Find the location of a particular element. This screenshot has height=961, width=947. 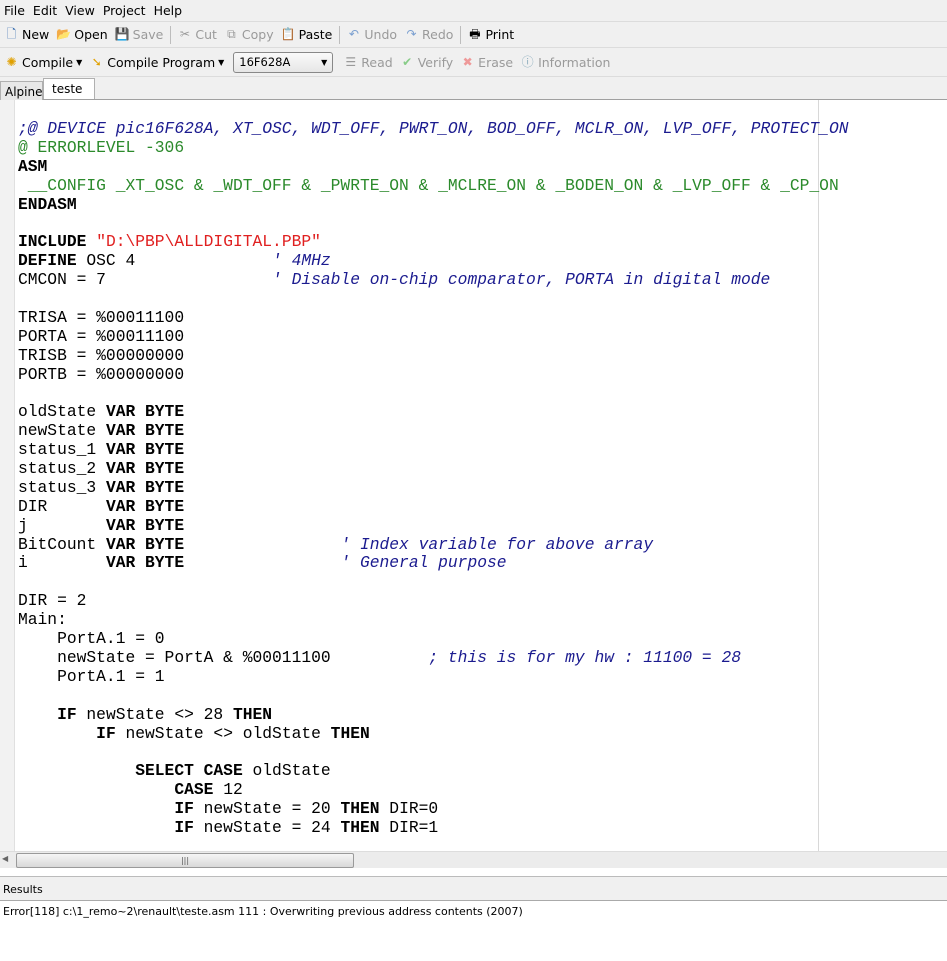

copy-button: ⧉ Copy is located at coordinates (249, 34).